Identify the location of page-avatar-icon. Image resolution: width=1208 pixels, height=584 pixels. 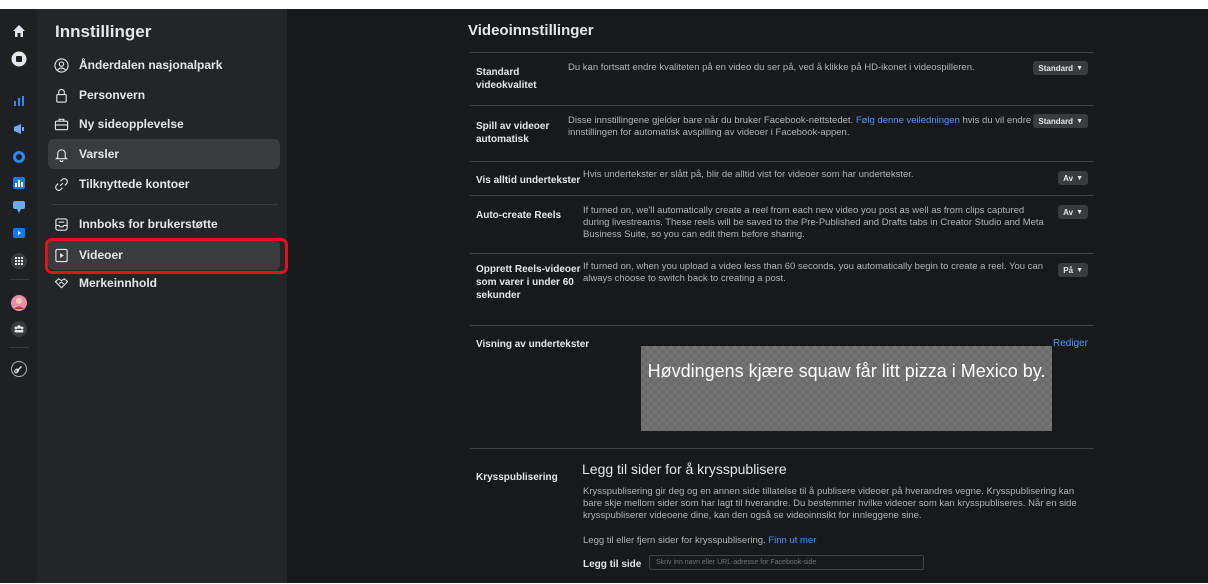
(19, 59).